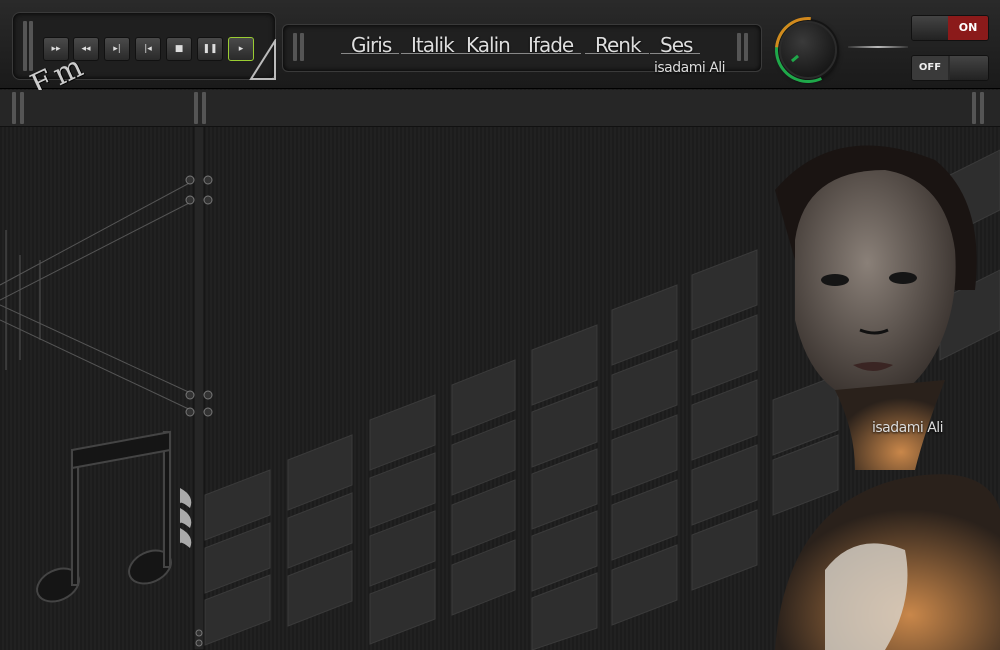  What do you see at coordinates (968, 28) in the screenshot?
I see `on-label: ON` at bounding box center [968, 28].